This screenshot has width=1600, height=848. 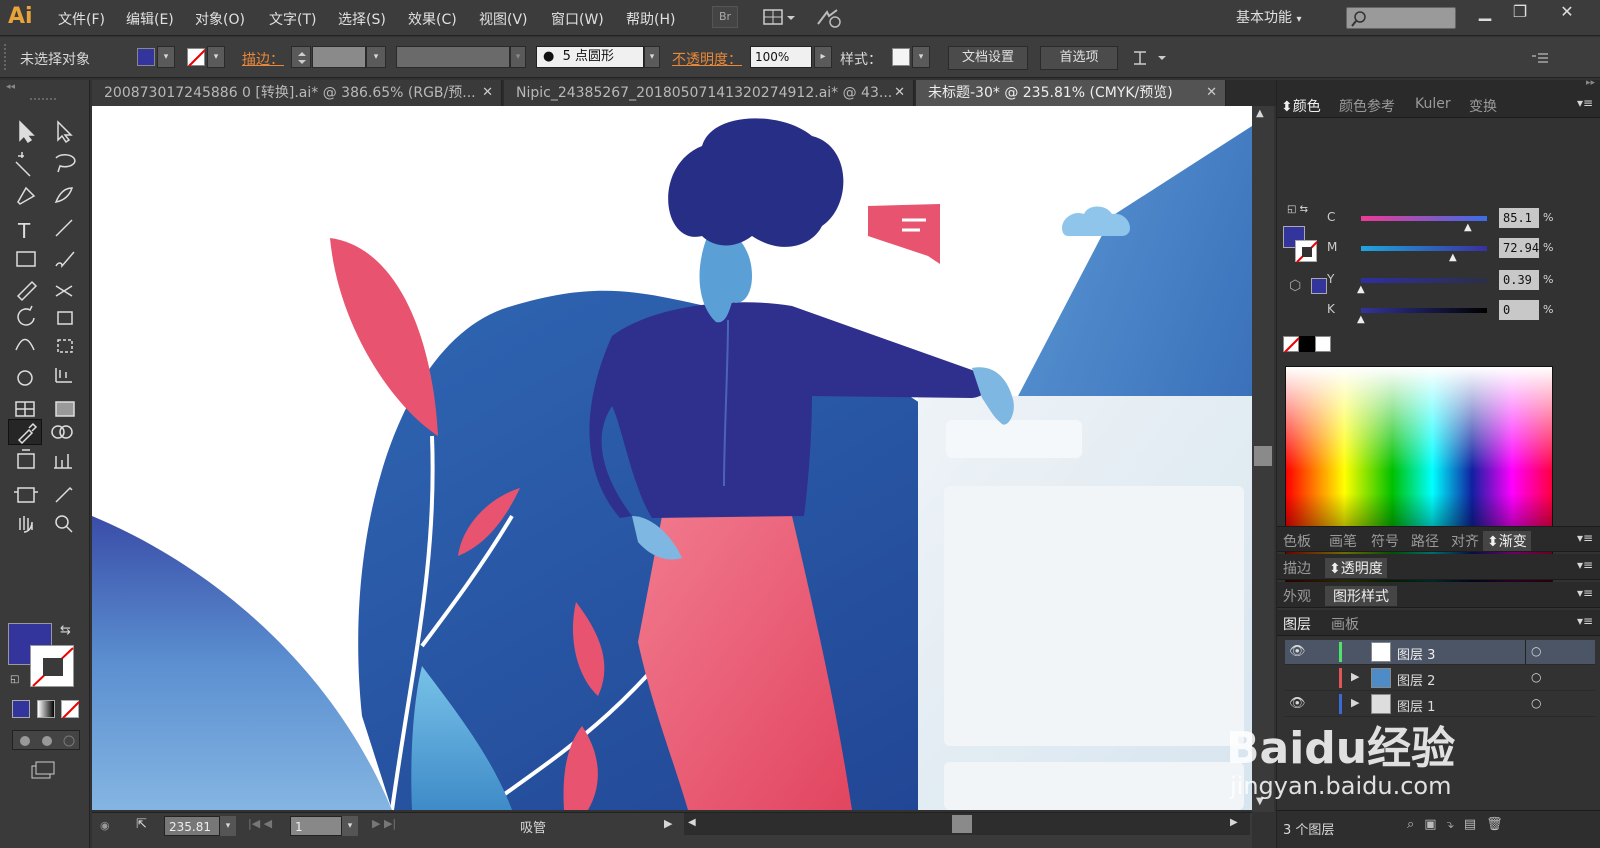 I want to click on menu-view: 视图(V), so click(x=503, y=19).